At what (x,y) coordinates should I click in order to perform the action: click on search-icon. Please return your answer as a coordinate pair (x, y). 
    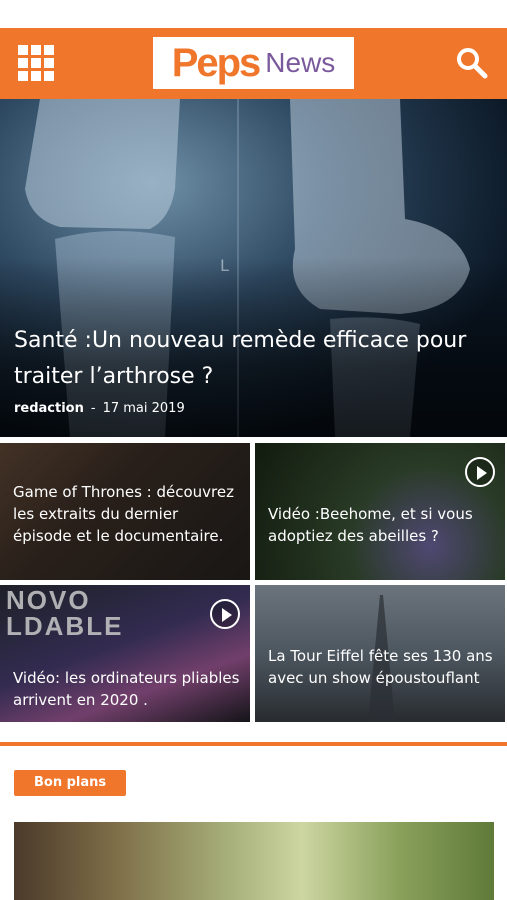
    Looking at the image, I should click on (472, 63).